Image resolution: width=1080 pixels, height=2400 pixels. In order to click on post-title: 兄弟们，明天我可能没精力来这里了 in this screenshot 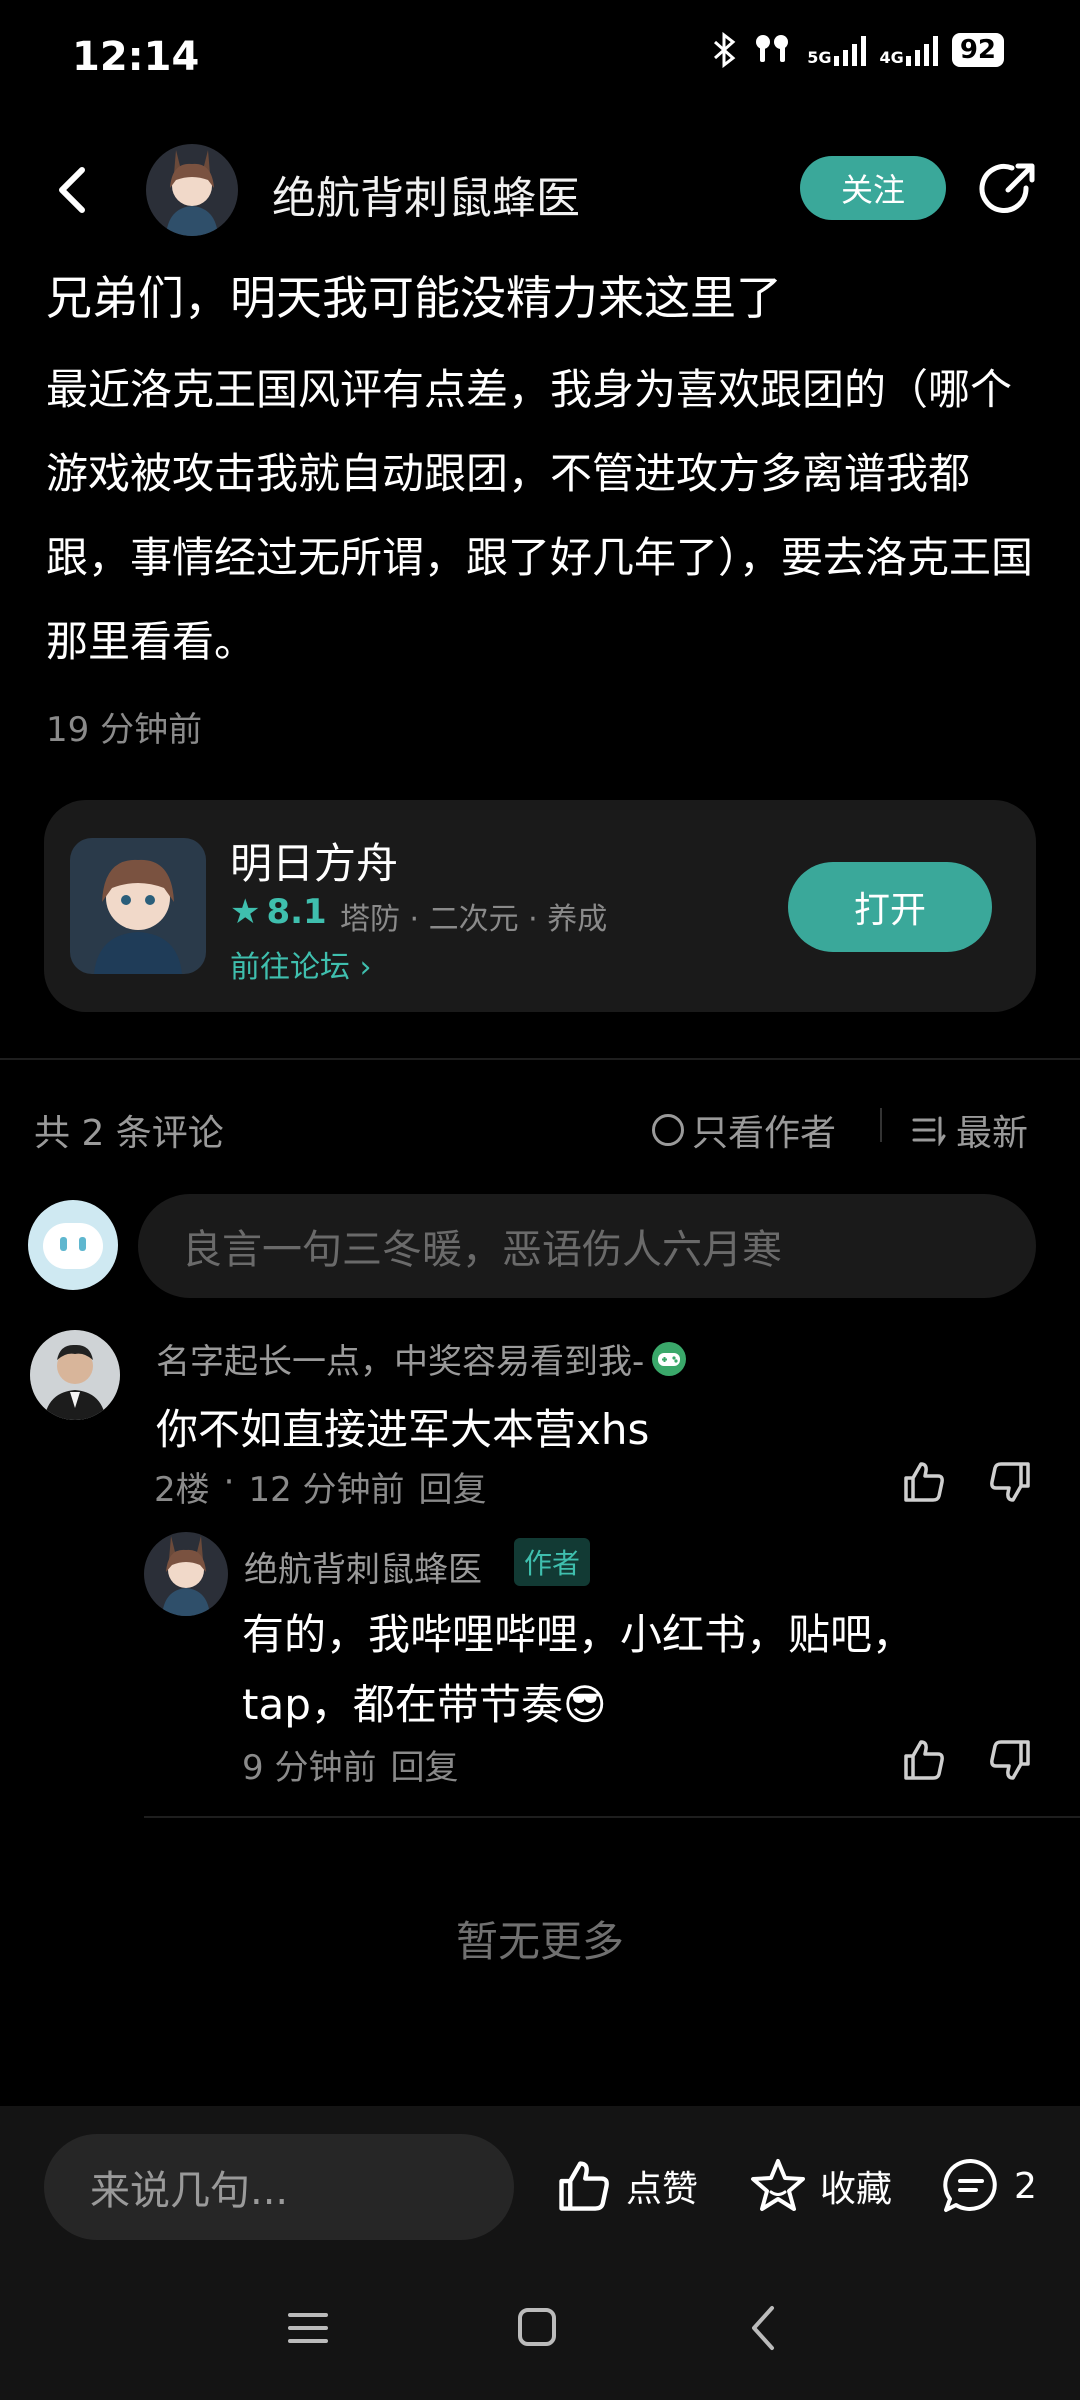, I will do `click(414, 298)`.